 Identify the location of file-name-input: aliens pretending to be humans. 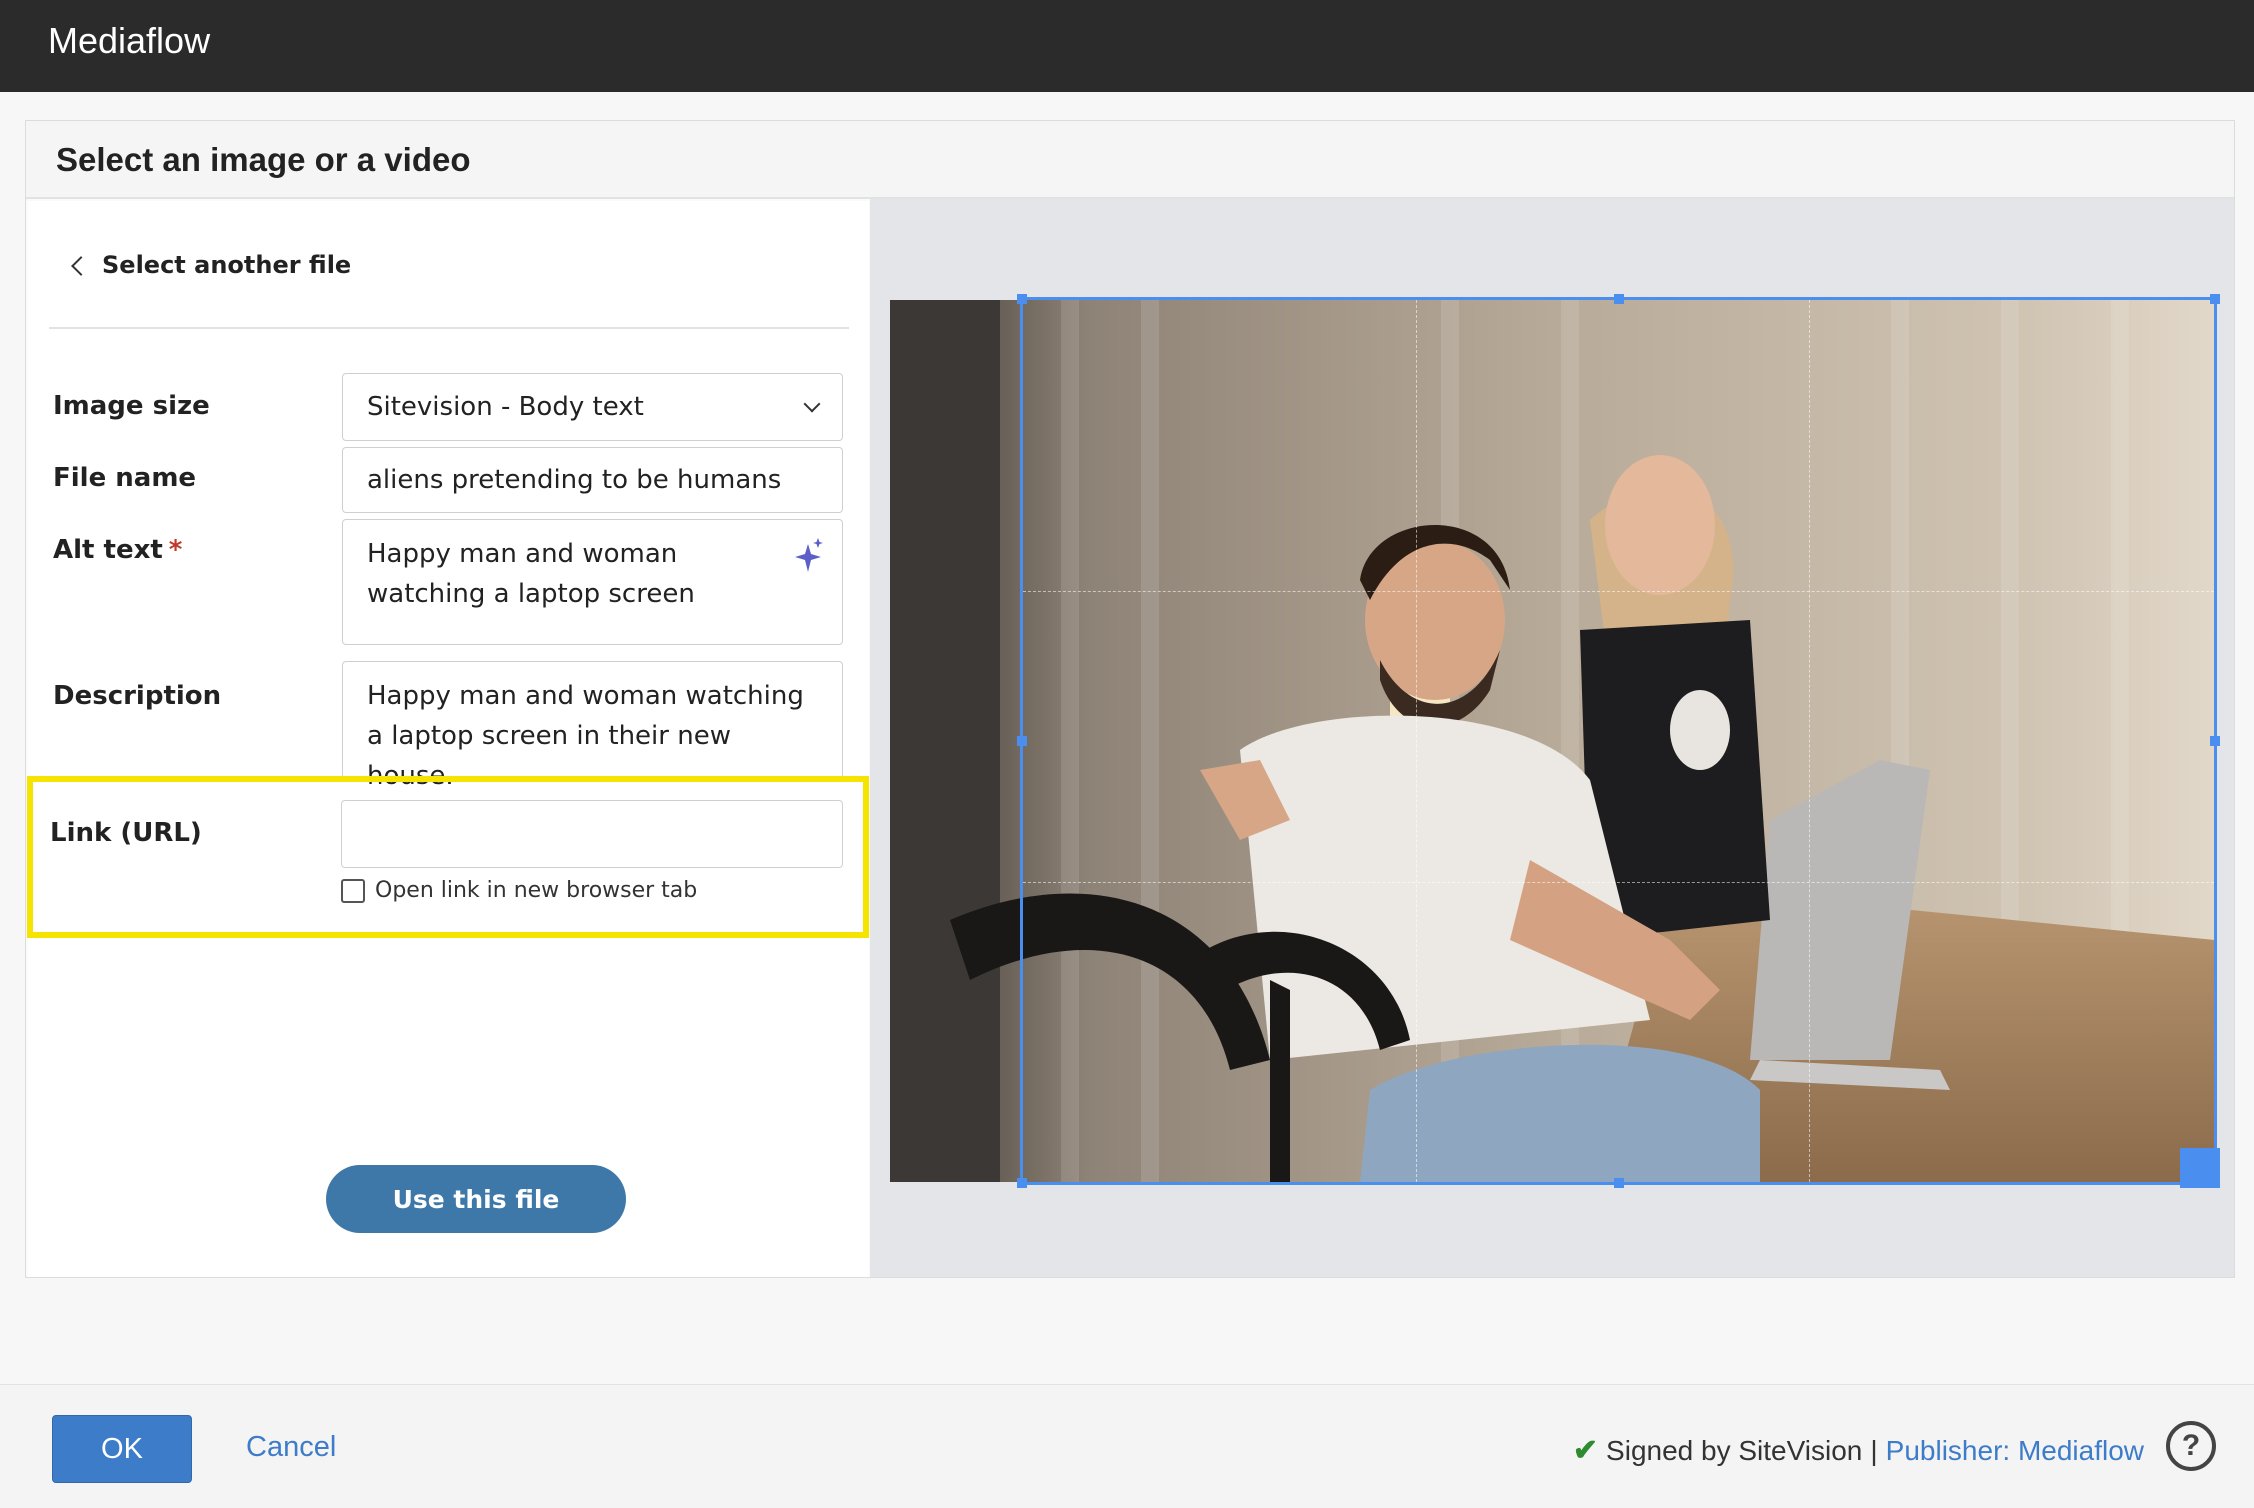
(592, 480).